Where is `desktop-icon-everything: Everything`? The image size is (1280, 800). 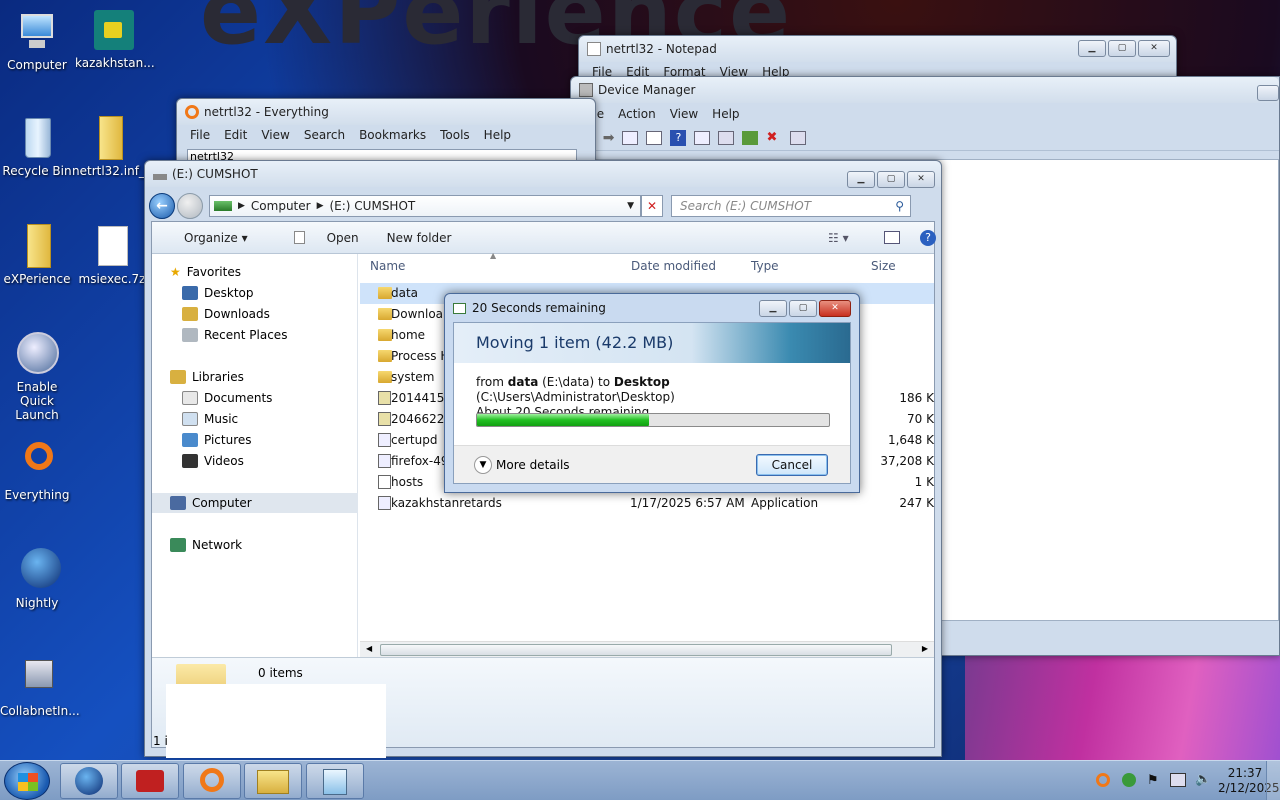 desktop-icon-everything: Everything is located at coordinates (37, 471).